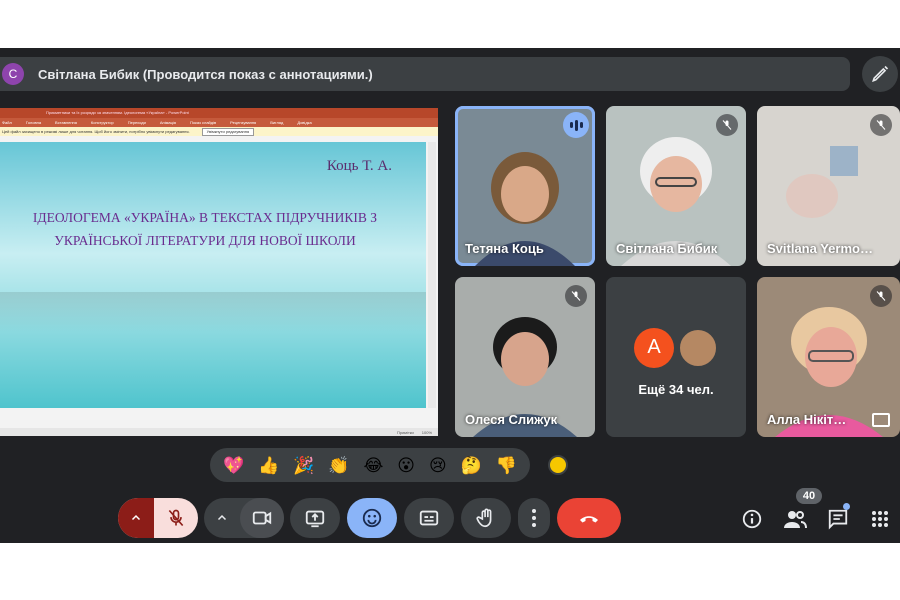 This screenshot has height=600, width=900. I want to click on more-avatars: А, so click(676, 347).